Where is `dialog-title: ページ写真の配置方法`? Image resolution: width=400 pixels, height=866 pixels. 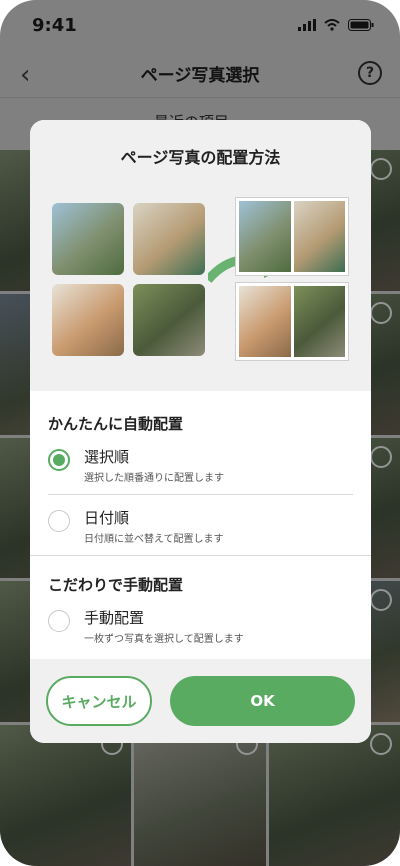
dialog-title: ページ写真の配置方法 is located at coordinates (200, 157).